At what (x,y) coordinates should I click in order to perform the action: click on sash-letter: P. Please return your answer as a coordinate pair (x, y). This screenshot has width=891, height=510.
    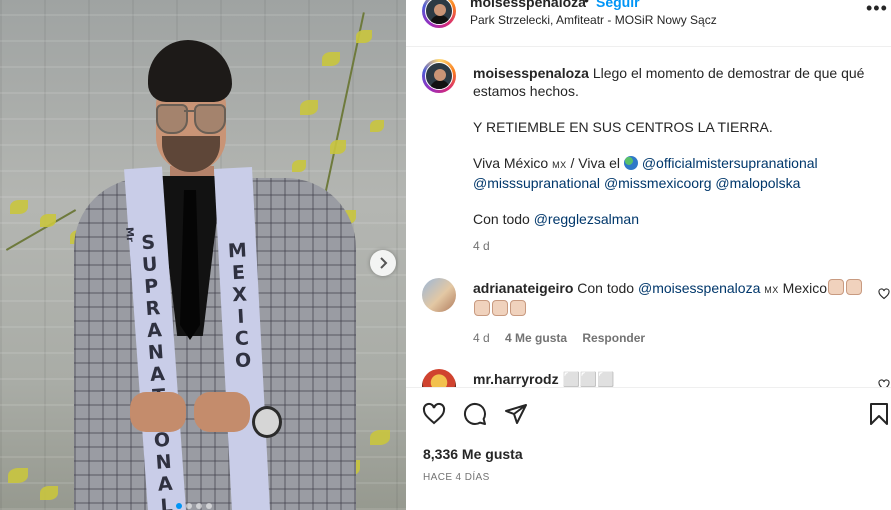
    Looking at the image, I should click on (151, 287).